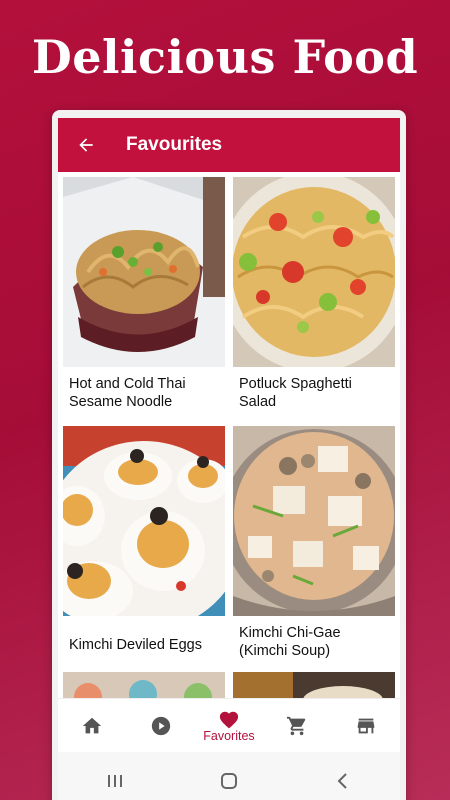 The height and width of the screenshot is (800, 450). Describe the element at coordinates (229, 719) in the screenshot. I see `heart-icon` at that location.